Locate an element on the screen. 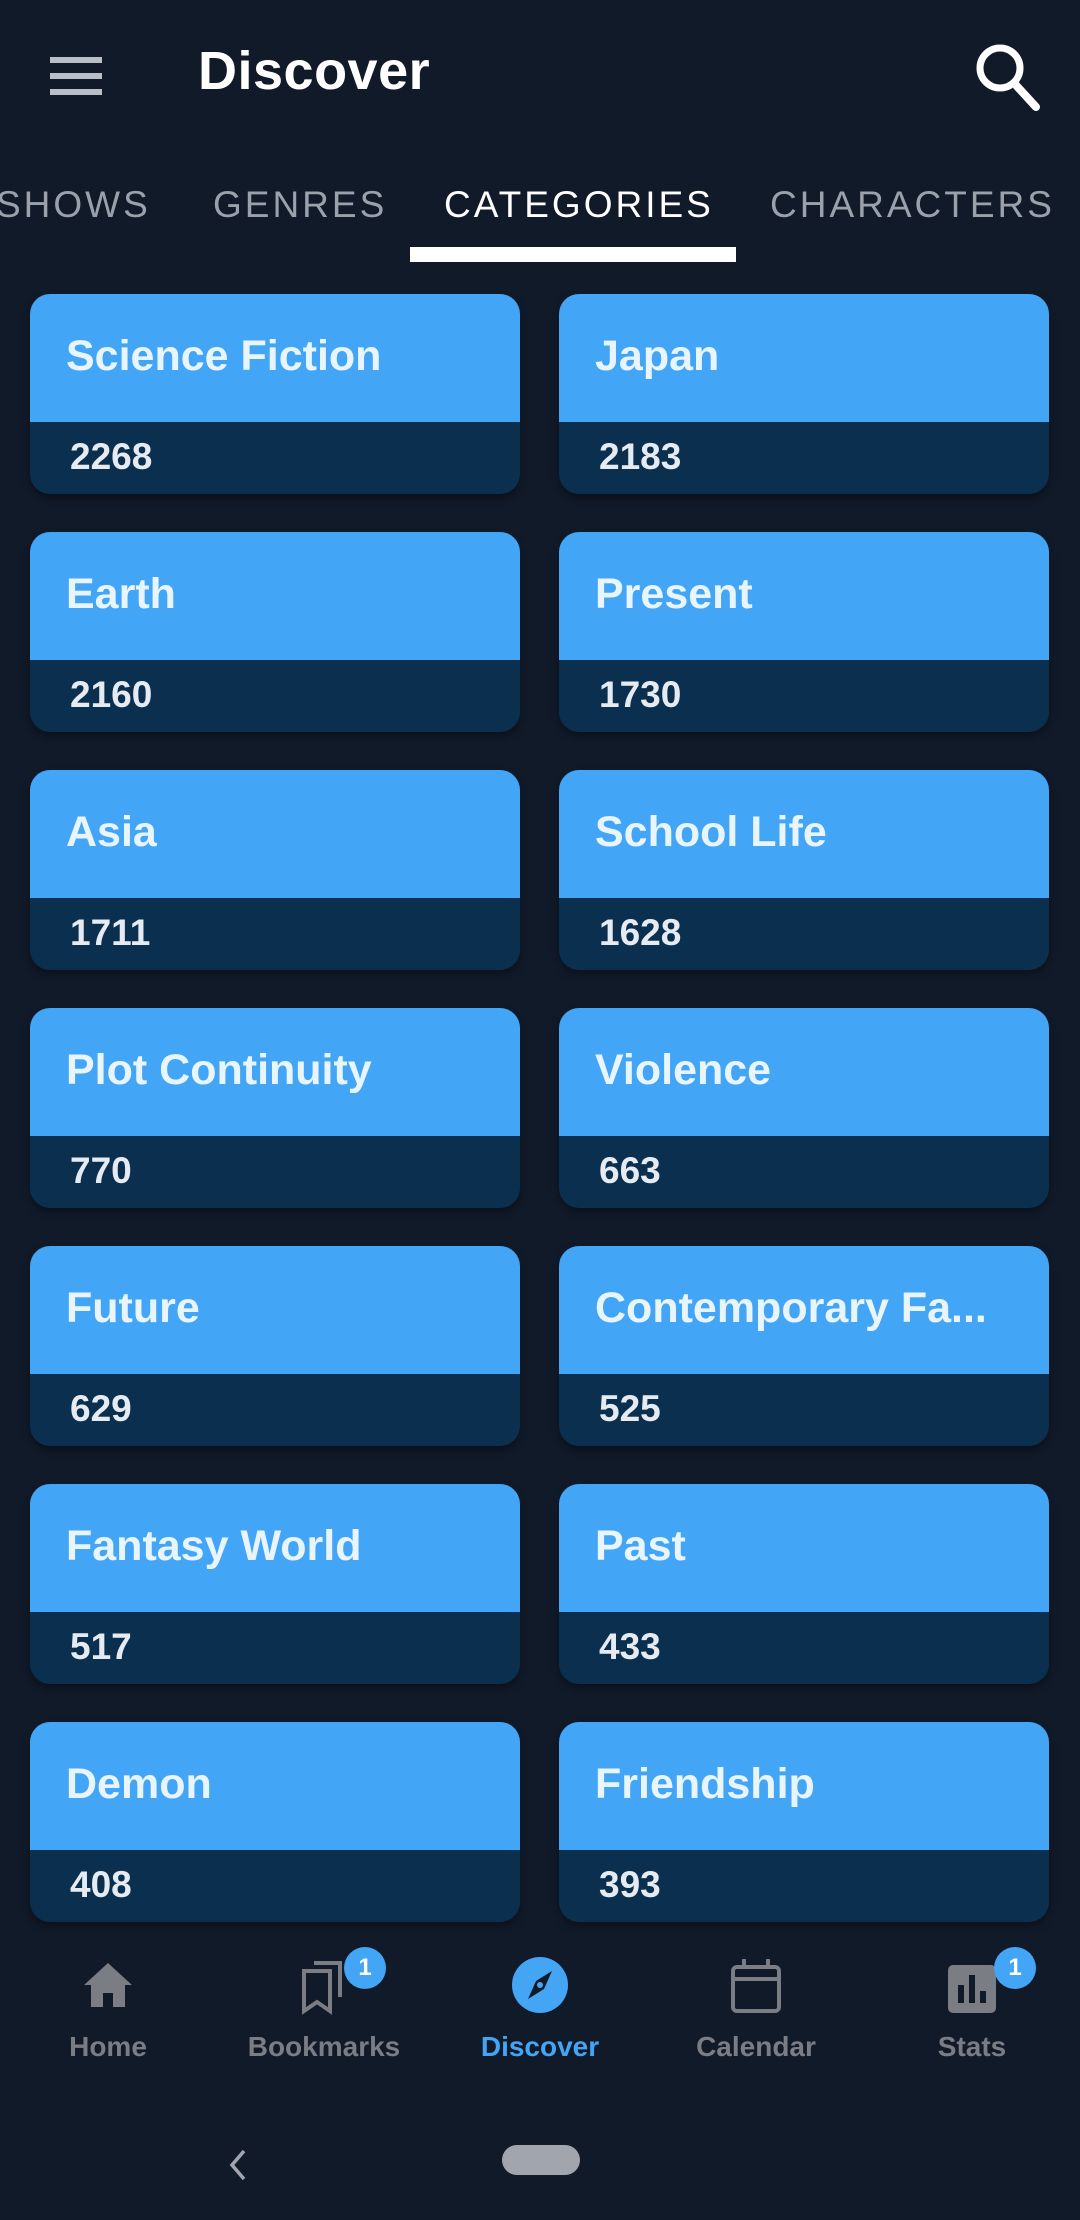  category-name: Demon is located at coordinates (139, 1784).